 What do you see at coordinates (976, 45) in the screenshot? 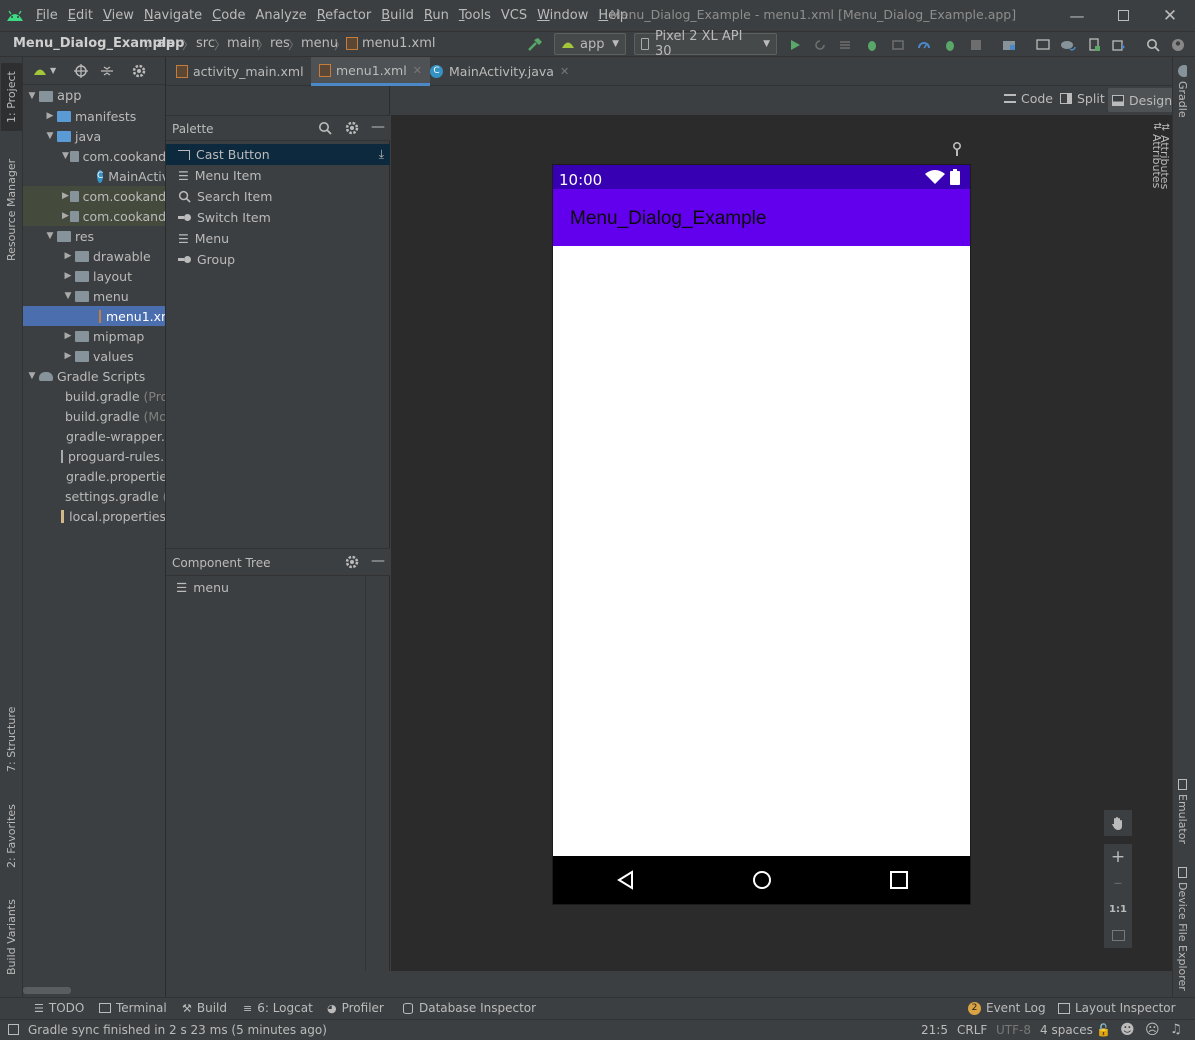
I see `stop-button` at bounding box center [976, 45].